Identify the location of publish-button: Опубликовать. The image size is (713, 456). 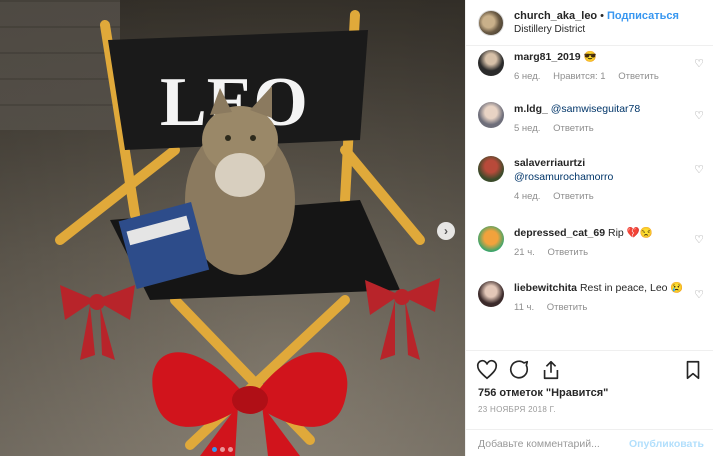
(666, 444).